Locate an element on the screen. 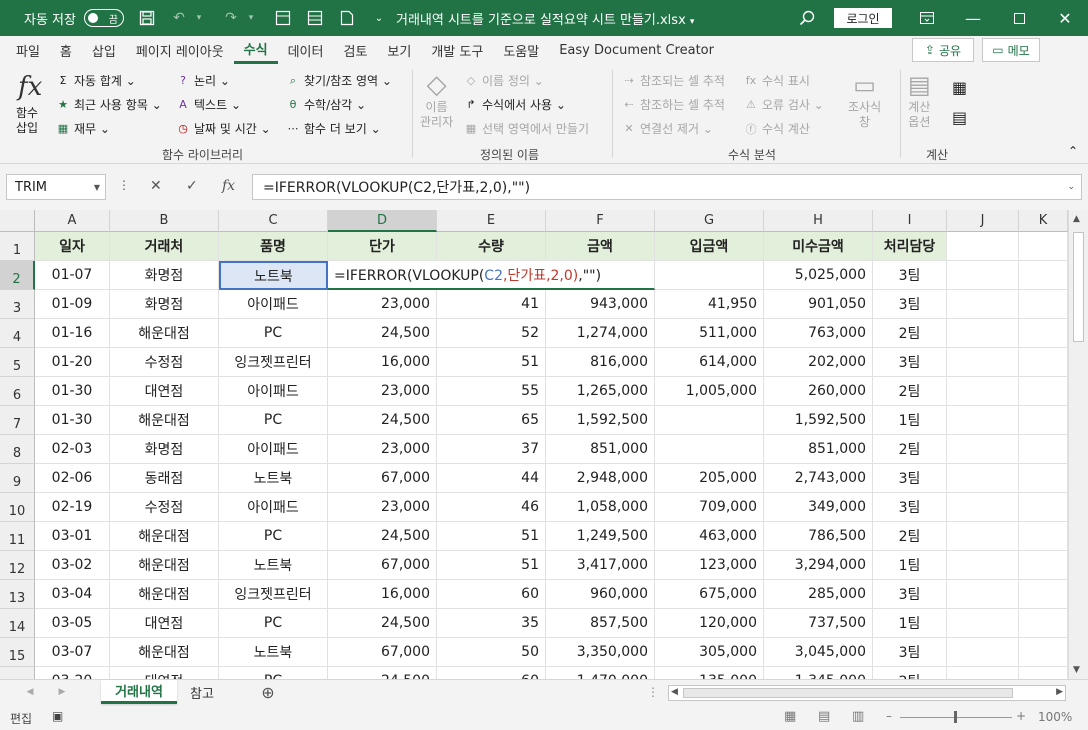 The height and width of the screenshot is (730, 1088). table-cell: 화명점 is located at coordinates (164, 449).